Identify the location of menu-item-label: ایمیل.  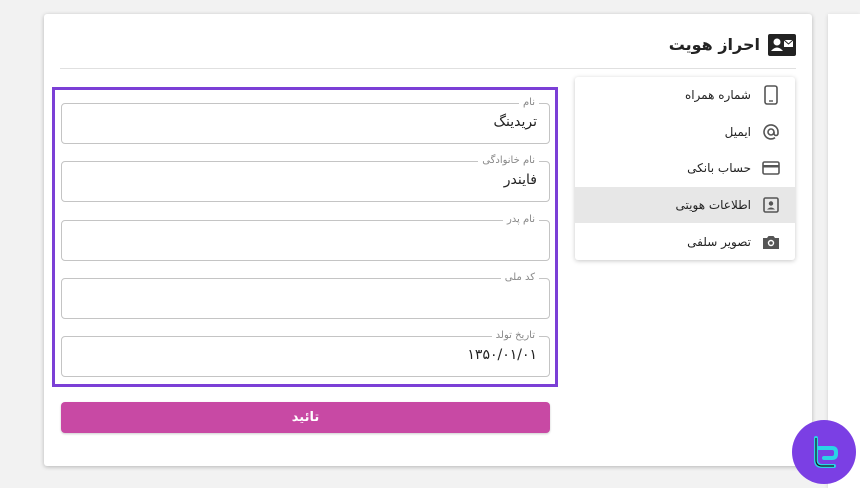
(737, 131).